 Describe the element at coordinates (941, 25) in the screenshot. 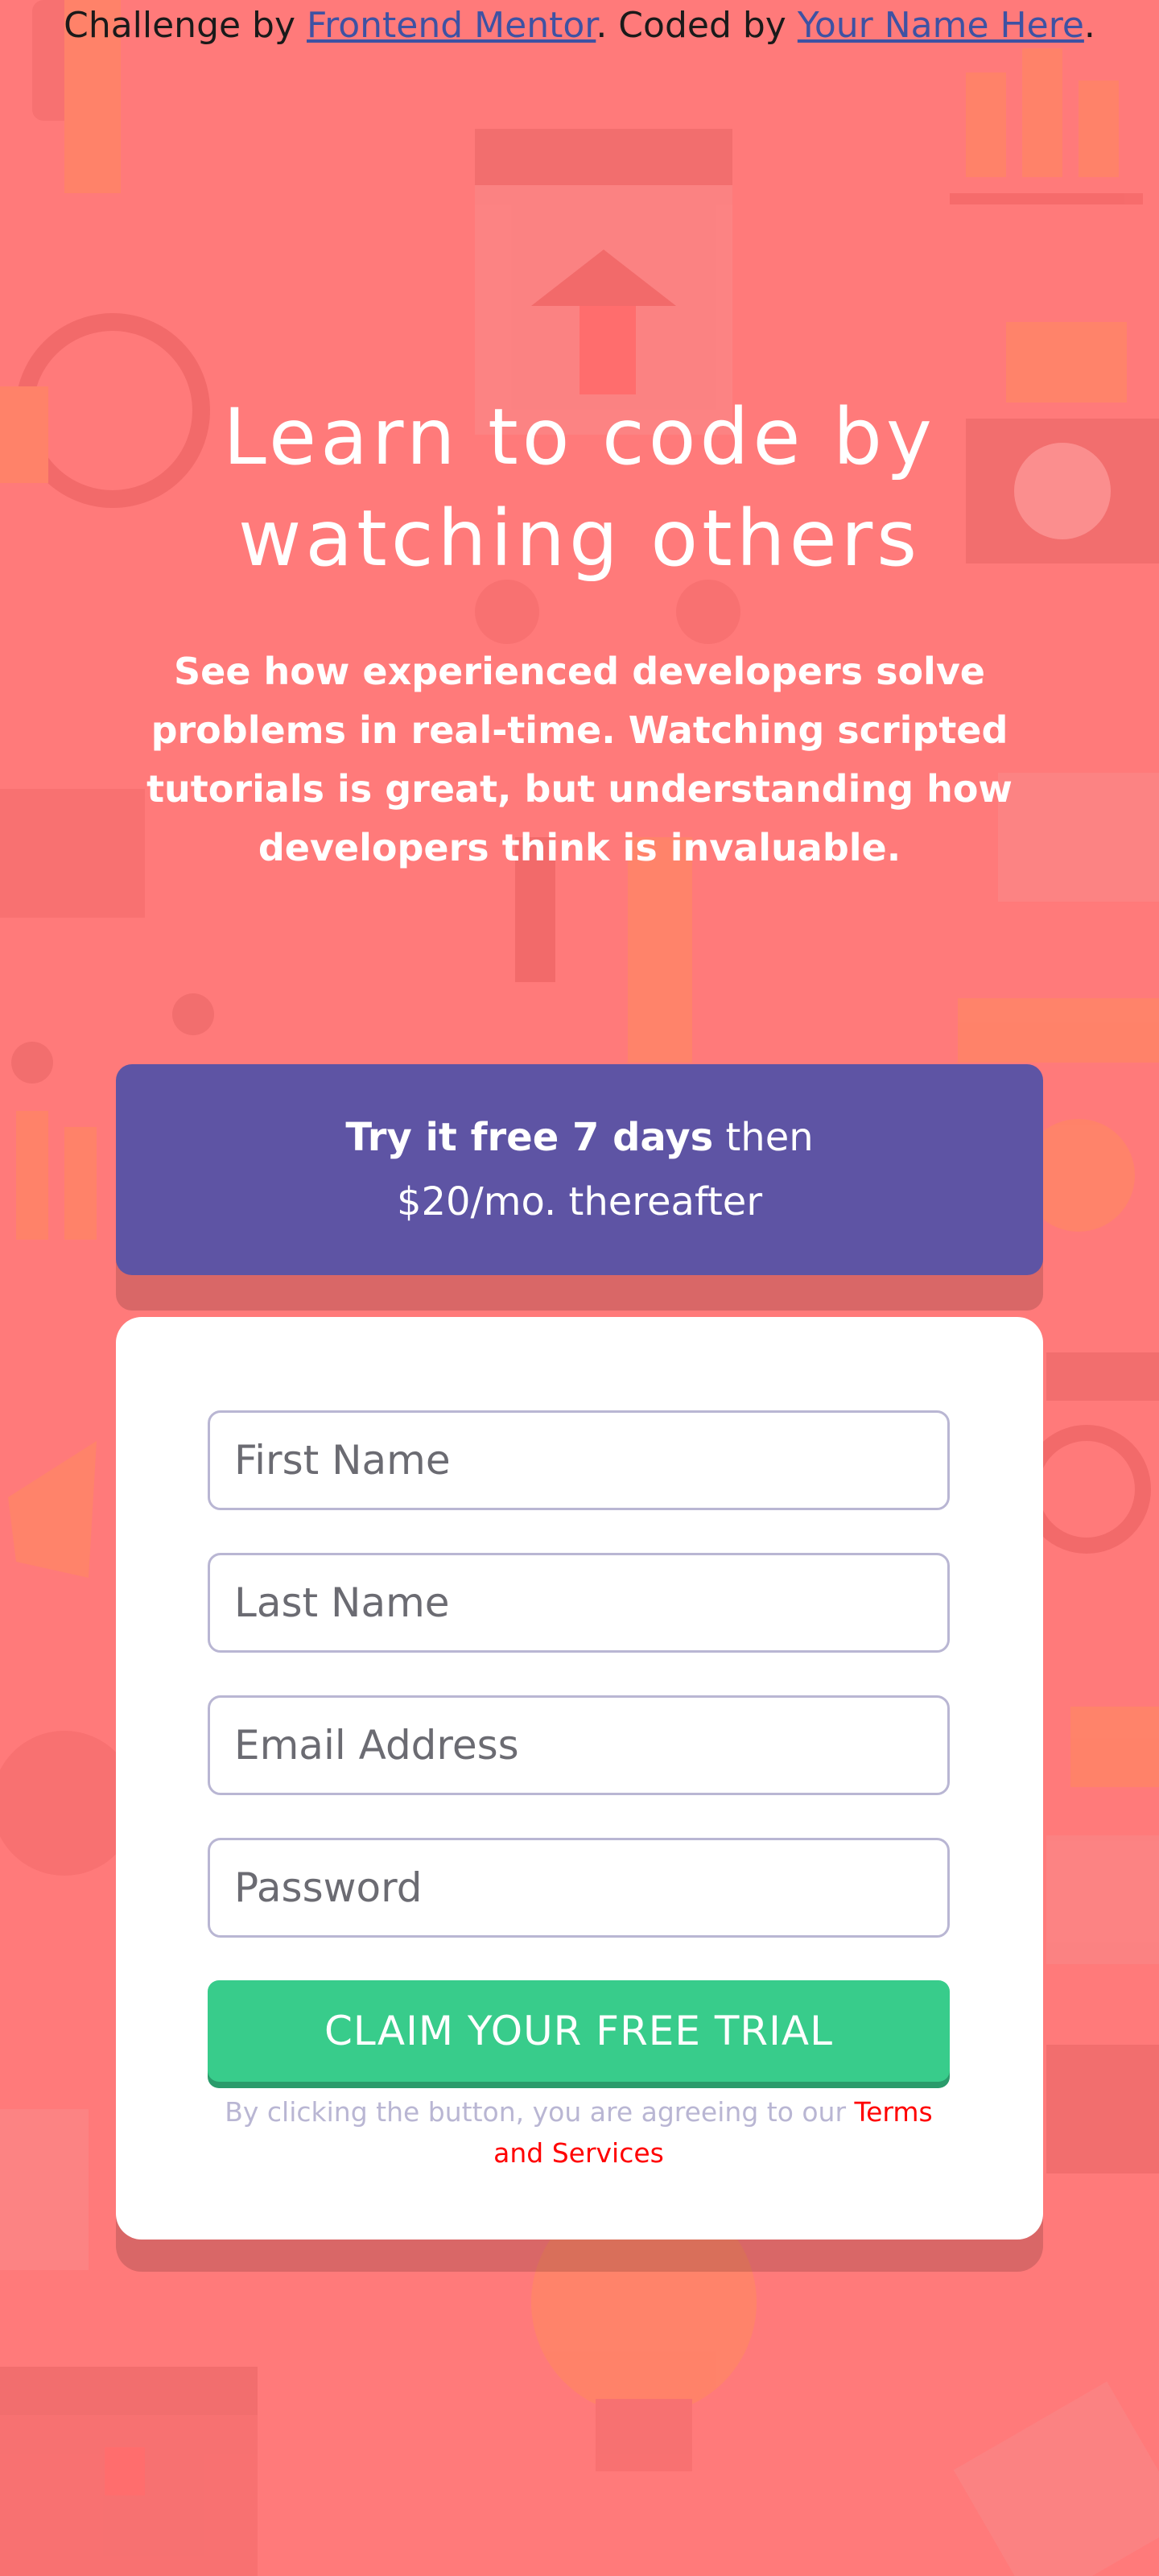

I see `author-link: Your Name Here` at that location.